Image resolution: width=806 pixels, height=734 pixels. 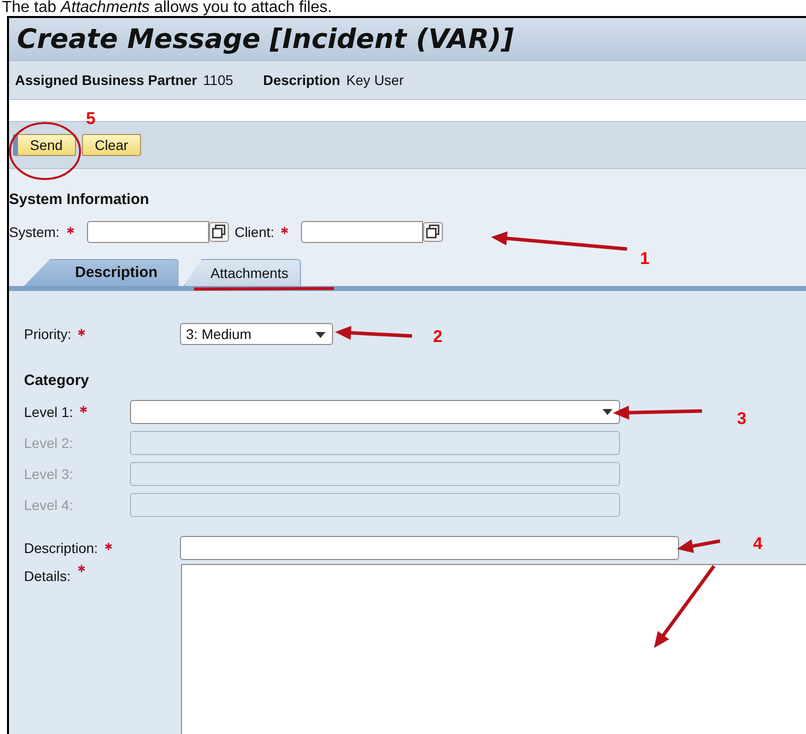 What do you see at coordinates (429, 548) in the screenshot?
I see `description-input` at bounding box center [429, 548].